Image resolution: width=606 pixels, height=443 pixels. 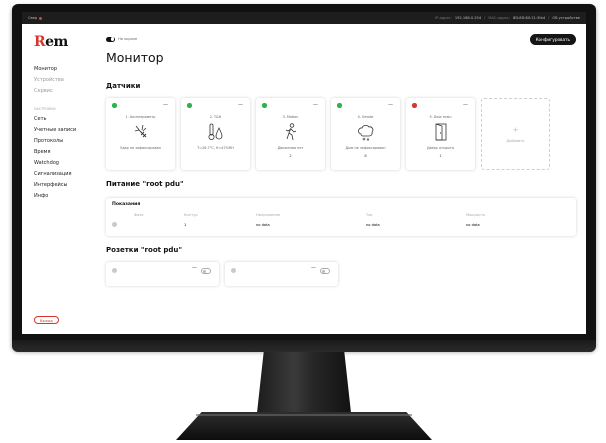 I want to click on configure-button: Конфигуровать, so click(x=552, y=39).